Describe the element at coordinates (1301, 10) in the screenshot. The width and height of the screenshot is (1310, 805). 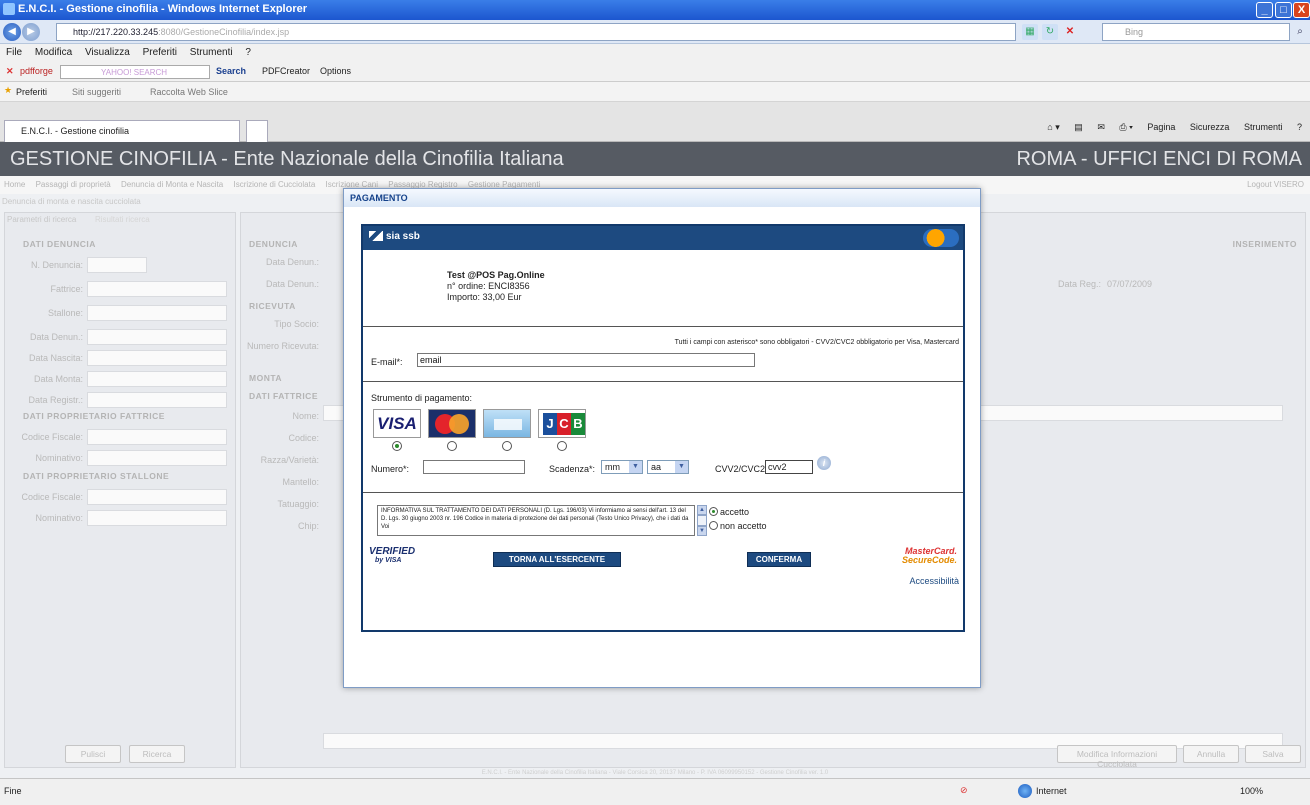
I see `close-button: X` at that location.